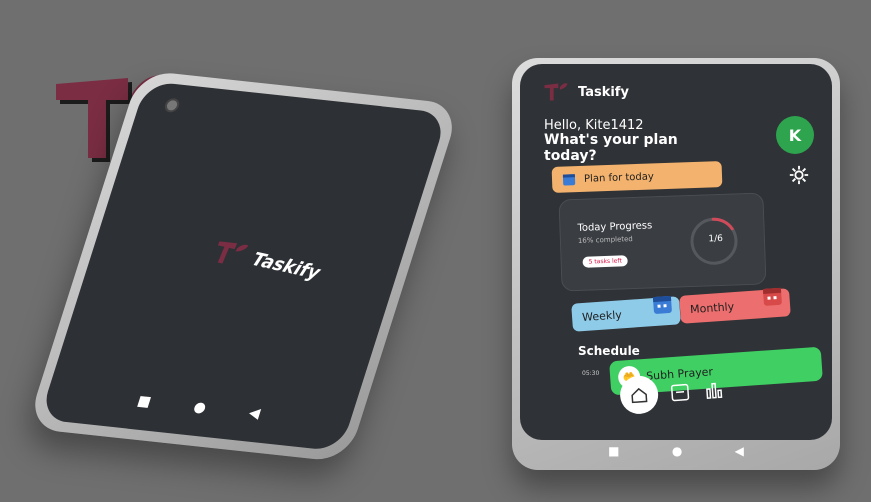  I want to click on avatar: K, so click(795, 135).